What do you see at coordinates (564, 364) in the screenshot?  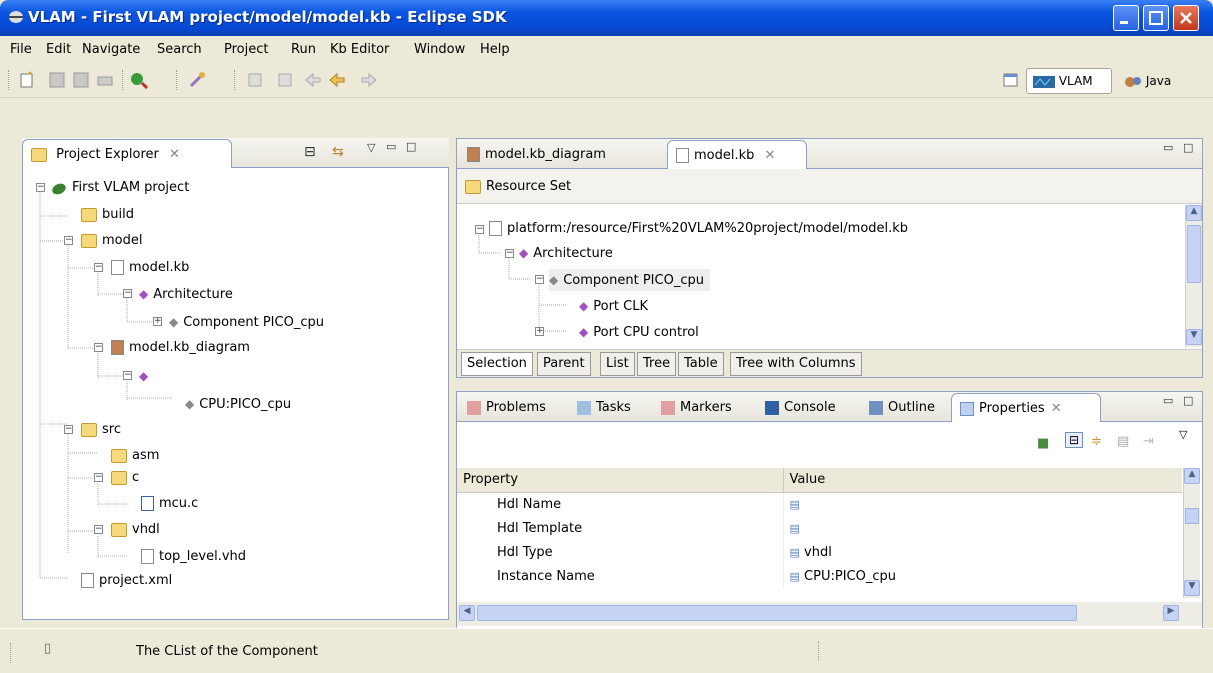 I see `tab-parent: Parent` at bounding box center [564, 364].